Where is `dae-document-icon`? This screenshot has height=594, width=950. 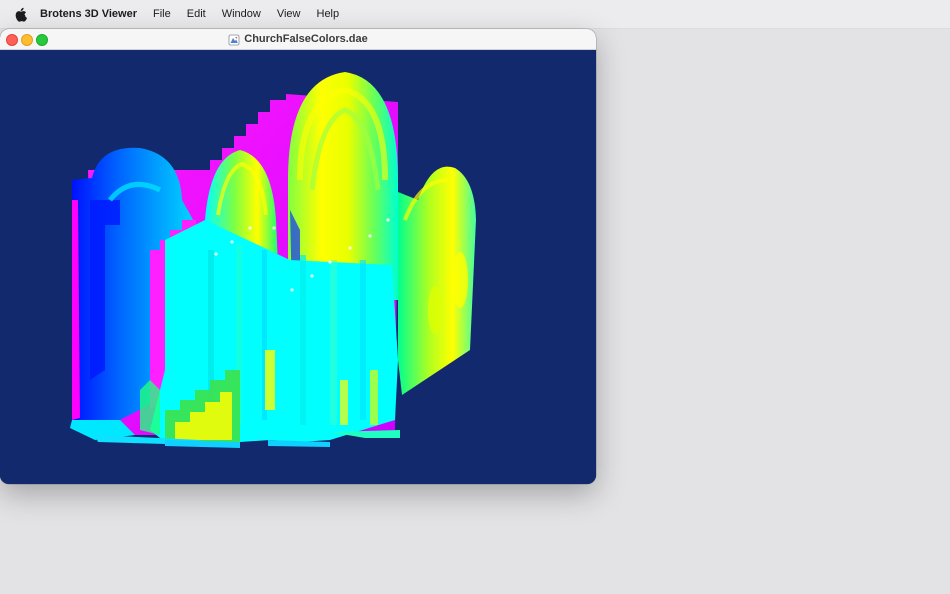 dae-document-icon is located at coordinates (234, 39).